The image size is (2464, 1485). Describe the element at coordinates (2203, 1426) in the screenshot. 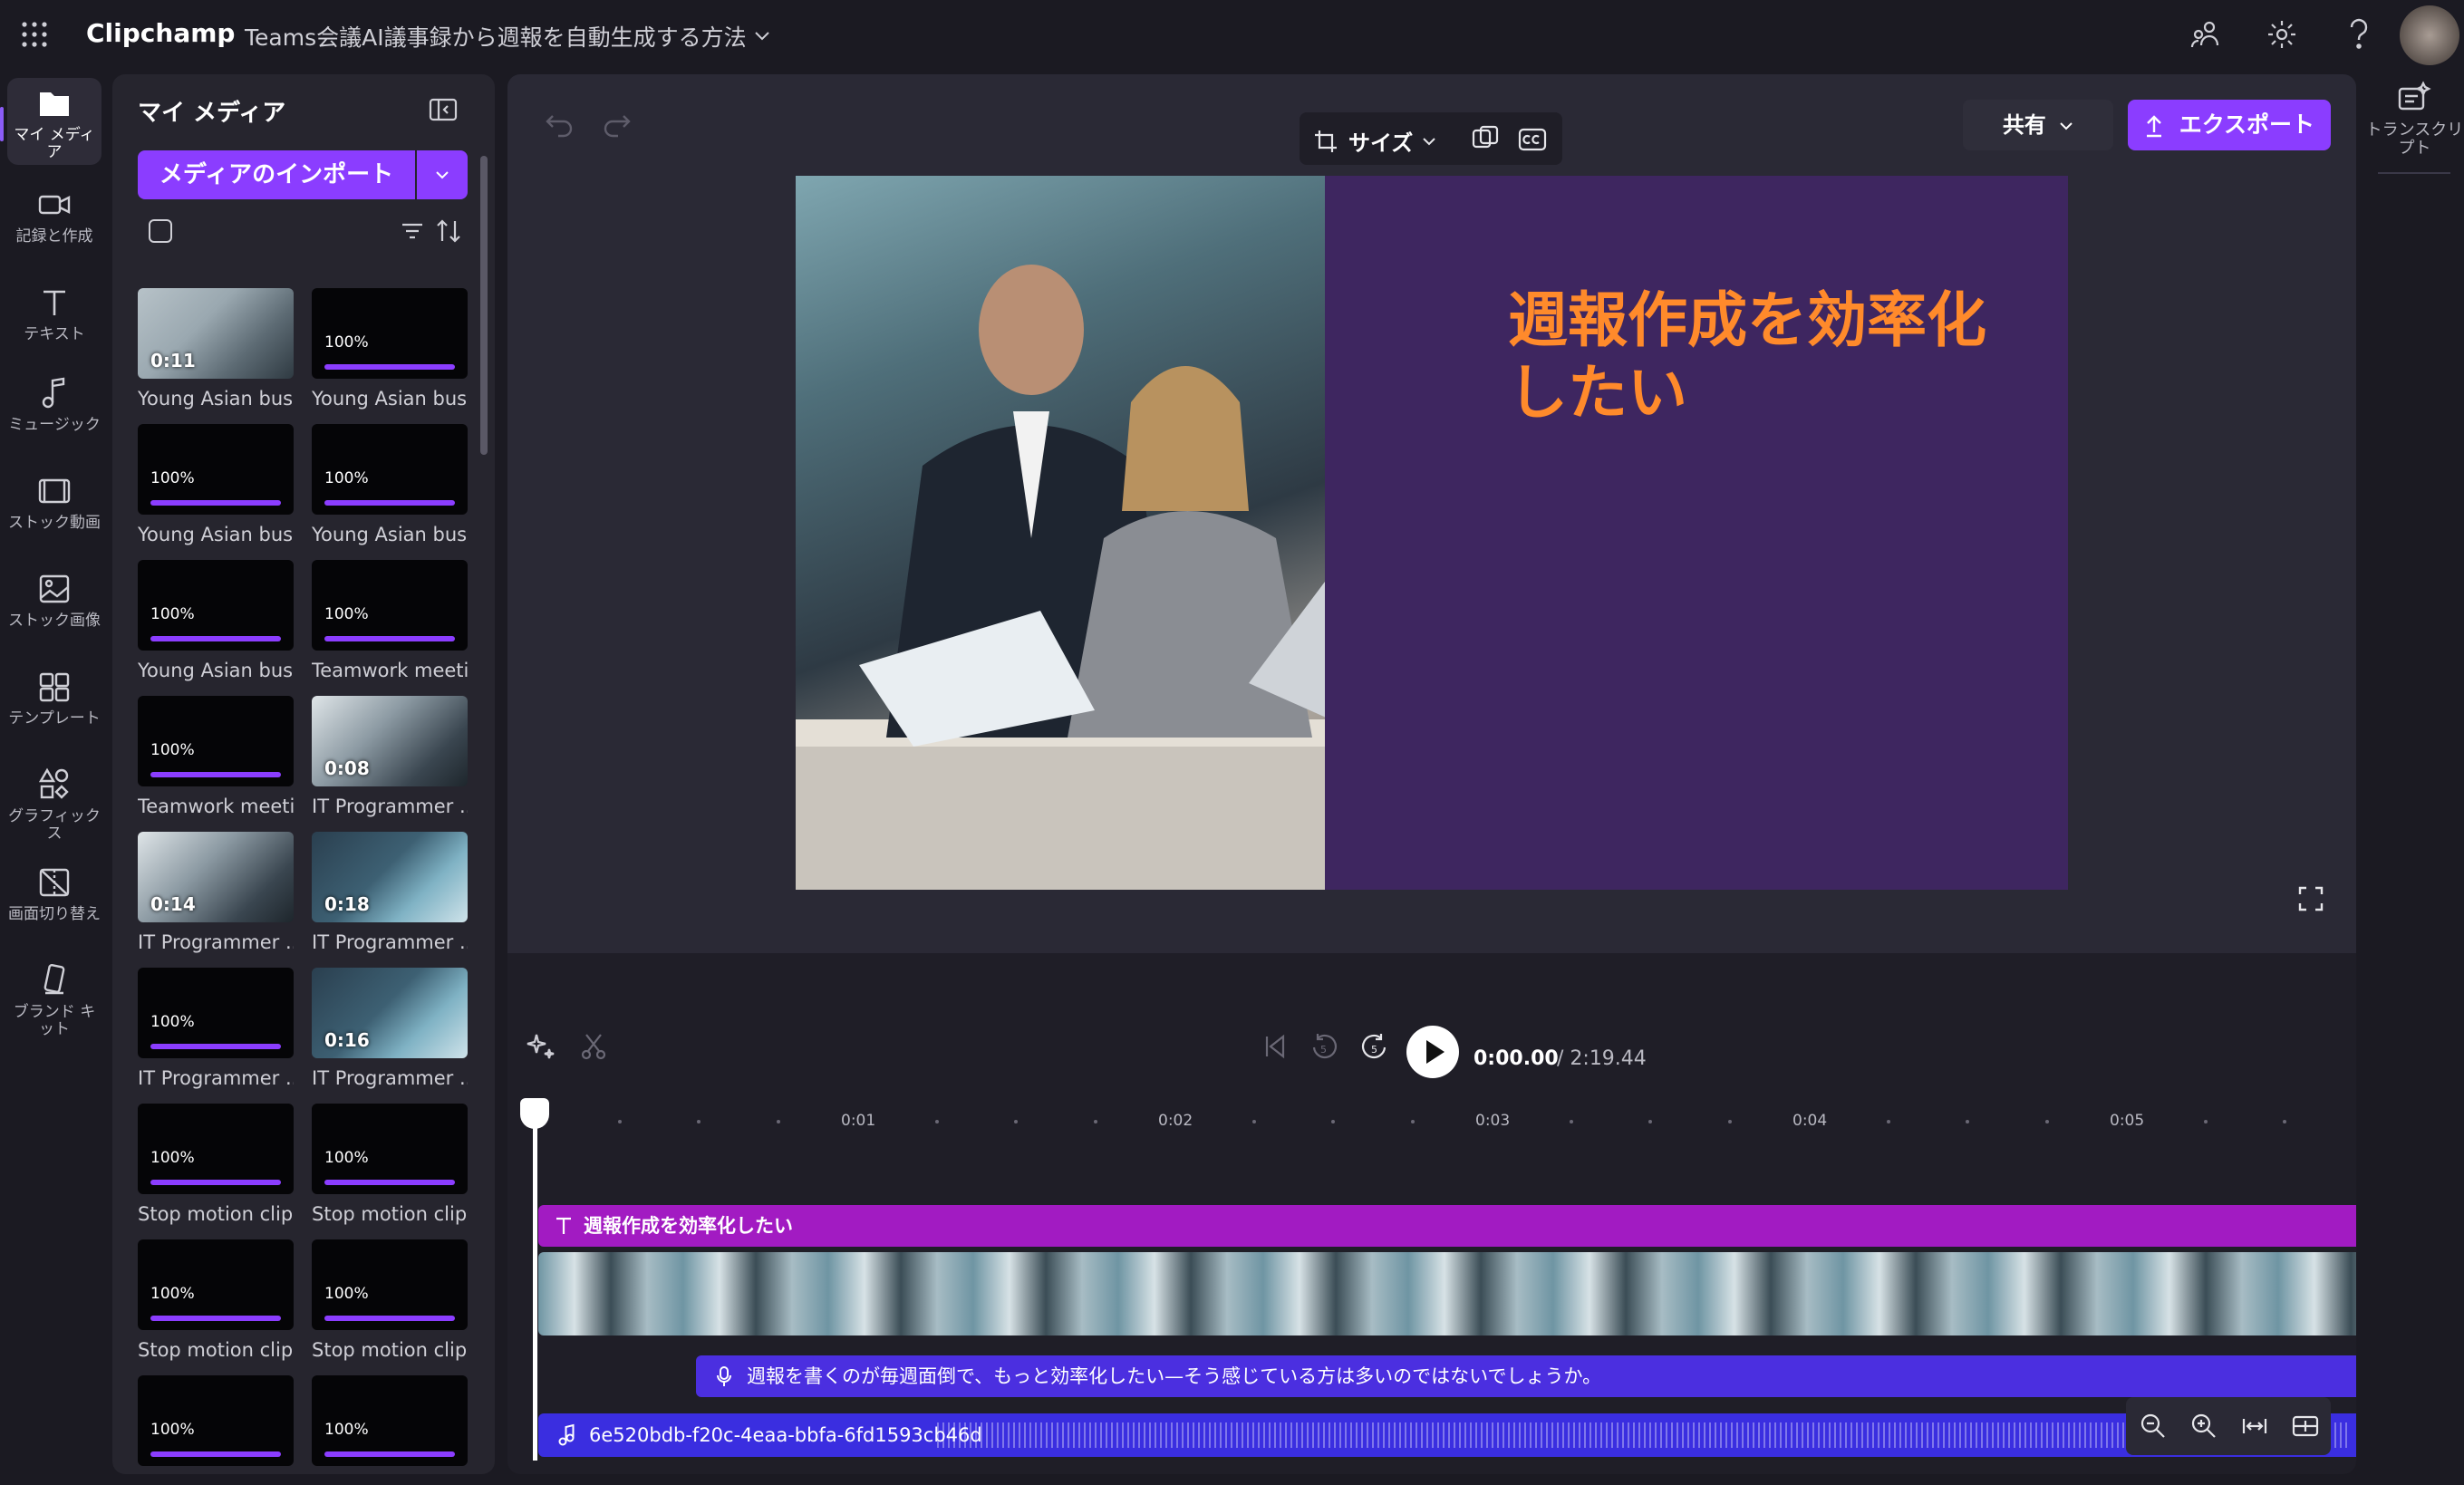

I see `zoom-in-icon` at that location.